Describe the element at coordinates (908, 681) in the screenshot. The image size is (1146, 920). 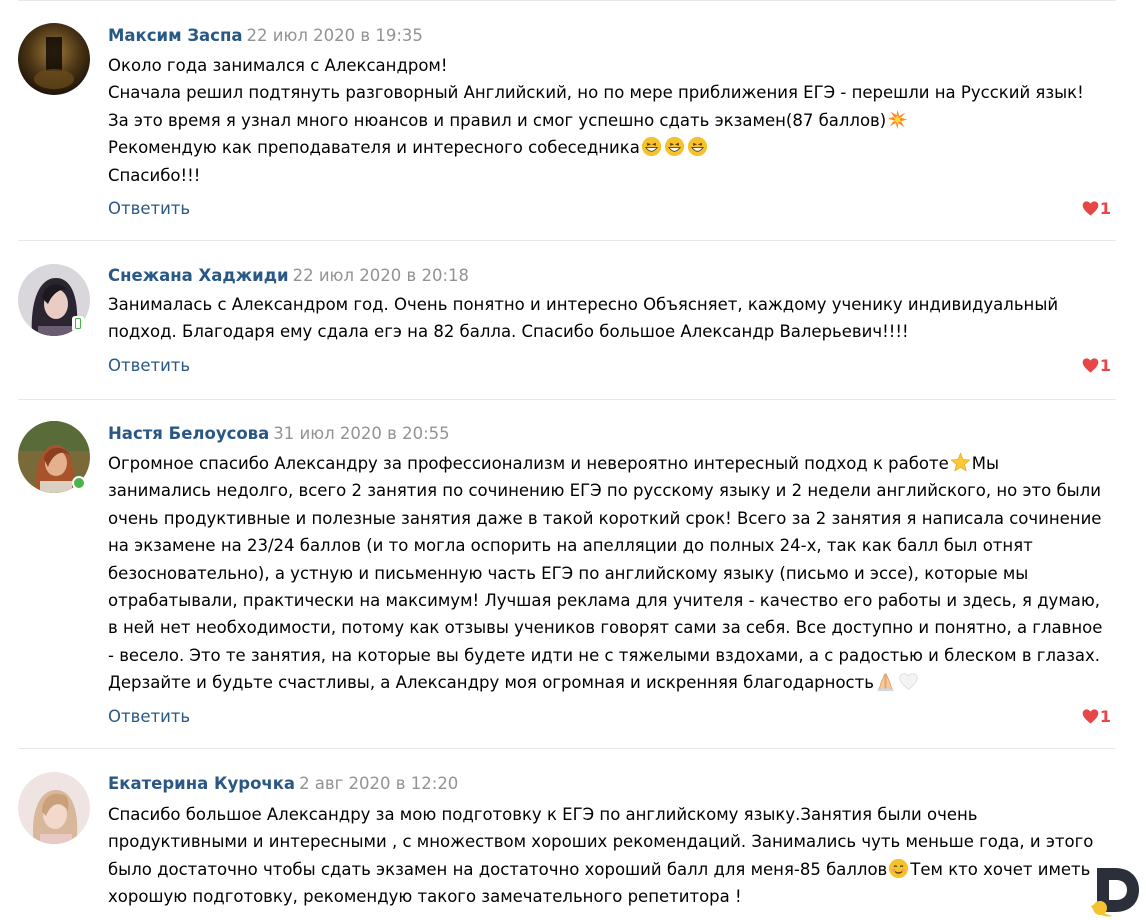
I see `white-heart-emoji-icon` at that location.